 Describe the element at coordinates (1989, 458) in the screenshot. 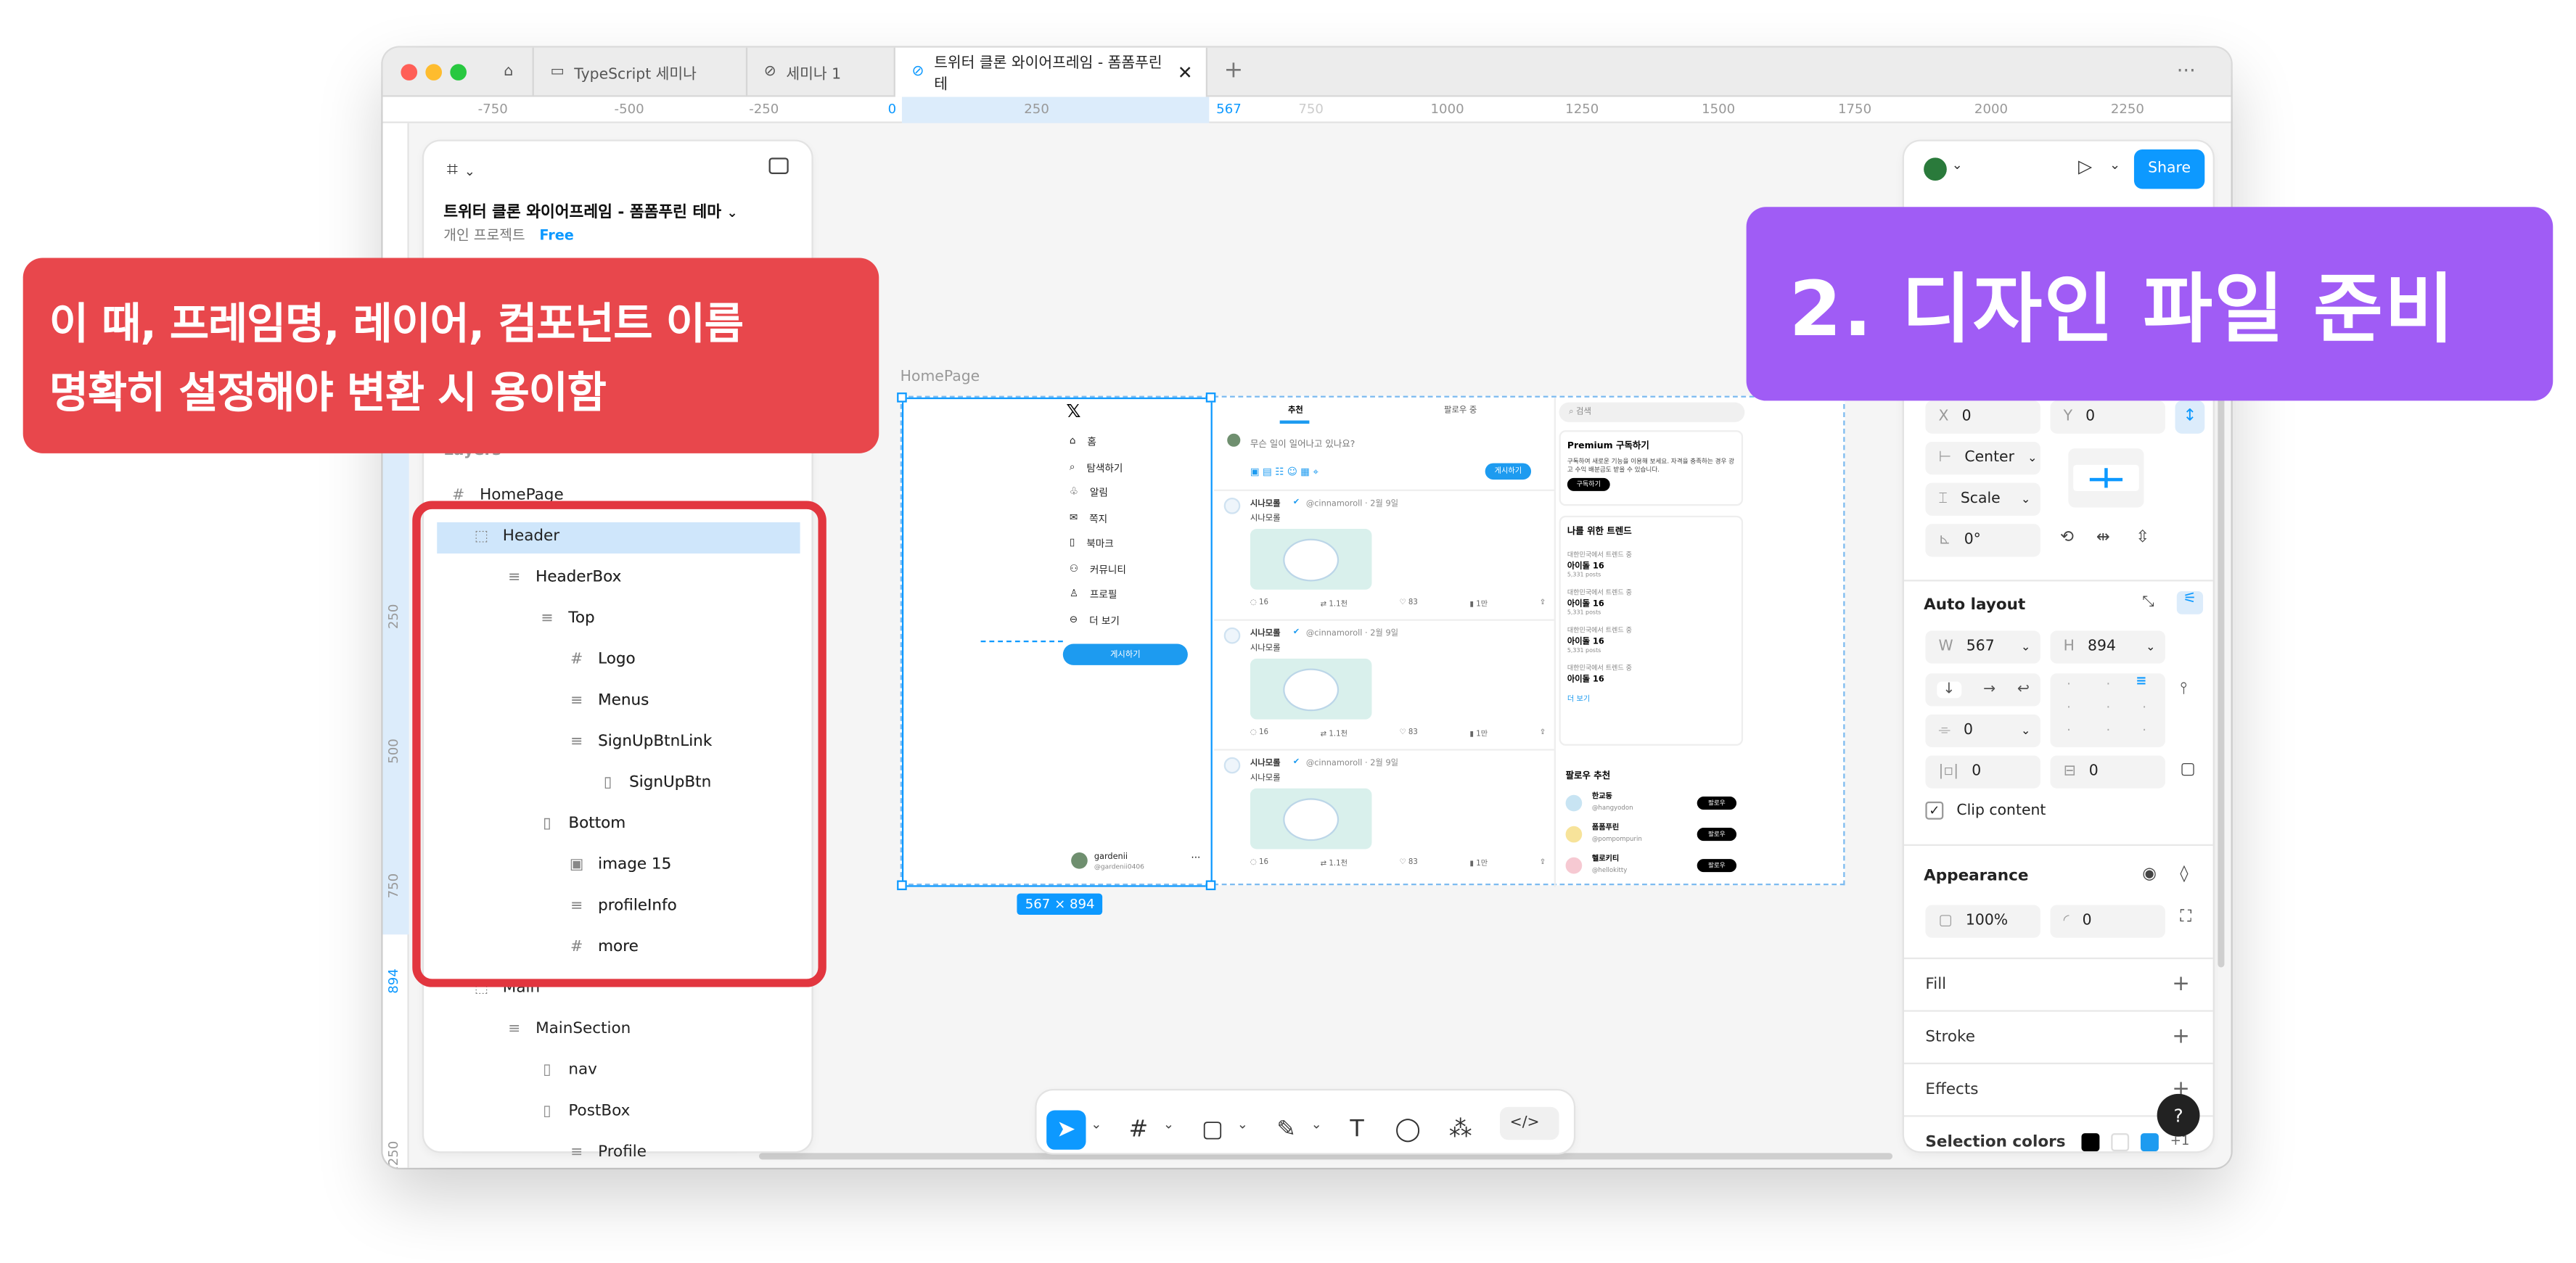

I see `h-constraint-value: Center` at that location.